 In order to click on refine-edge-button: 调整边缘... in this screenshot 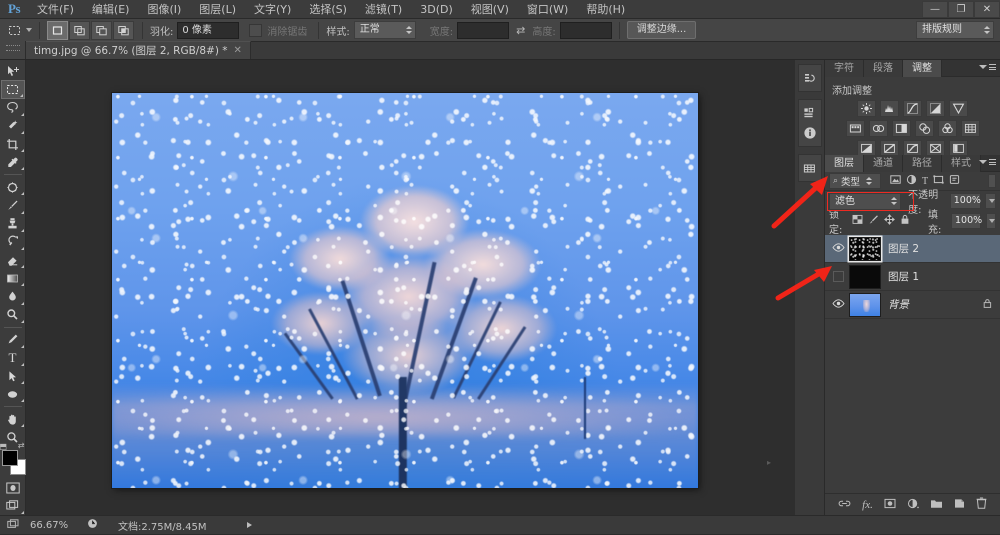, I will do `click(661, 30)`.